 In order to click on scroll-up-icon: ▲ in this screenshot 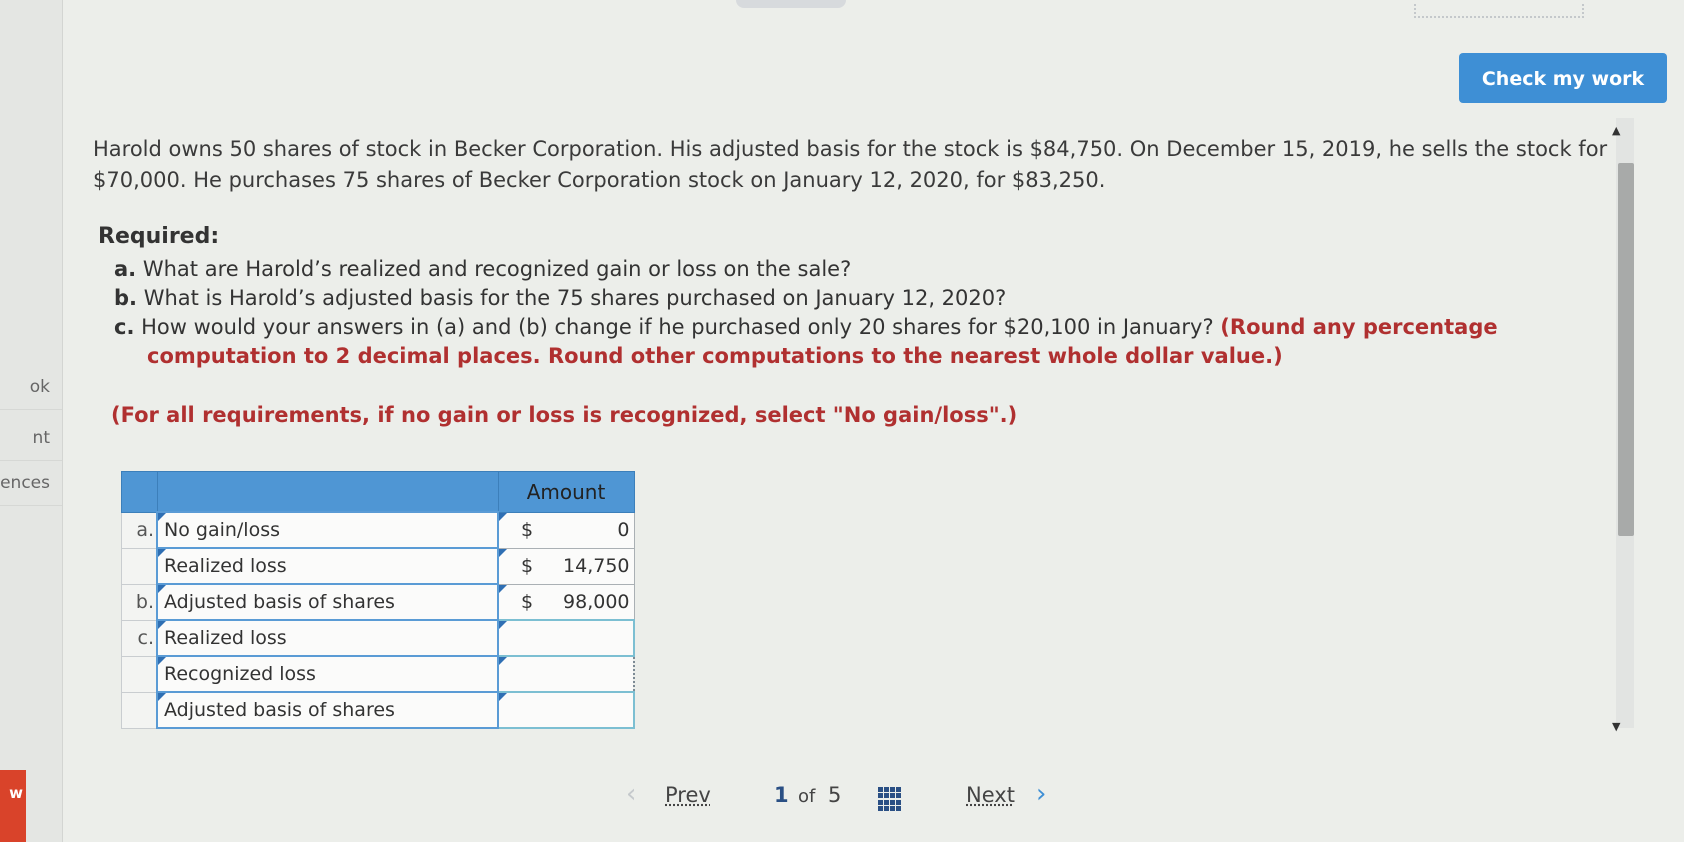, I will do `click(1616, 130)`.